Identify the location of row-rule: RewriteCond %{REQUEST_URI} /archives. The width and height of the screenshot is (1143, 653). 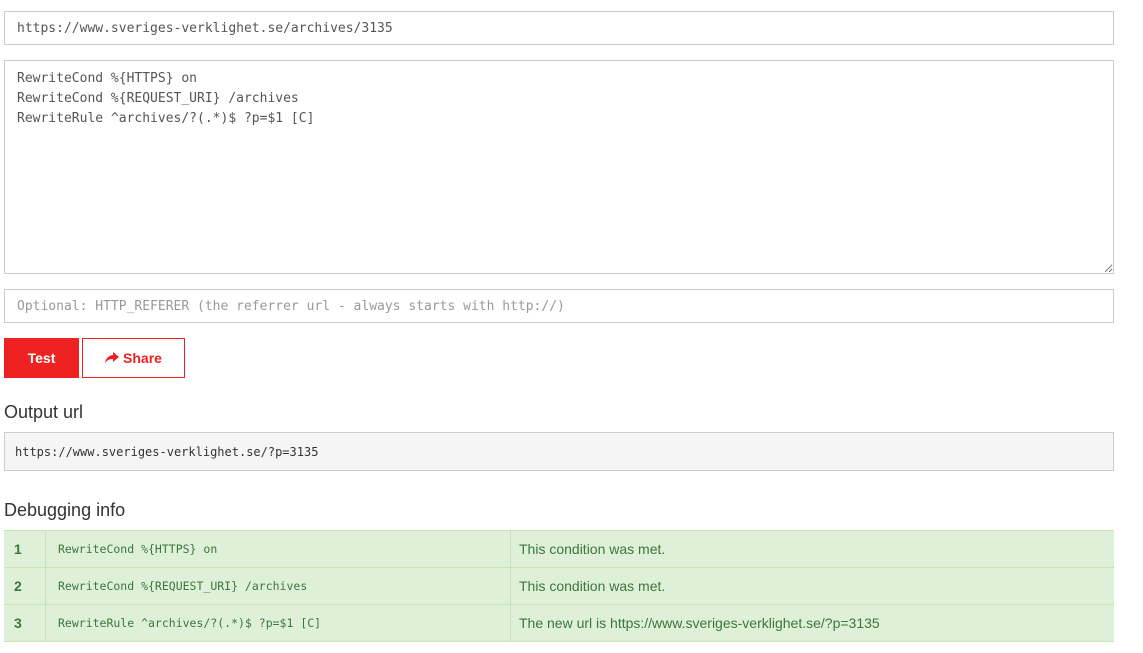
(278, 586).